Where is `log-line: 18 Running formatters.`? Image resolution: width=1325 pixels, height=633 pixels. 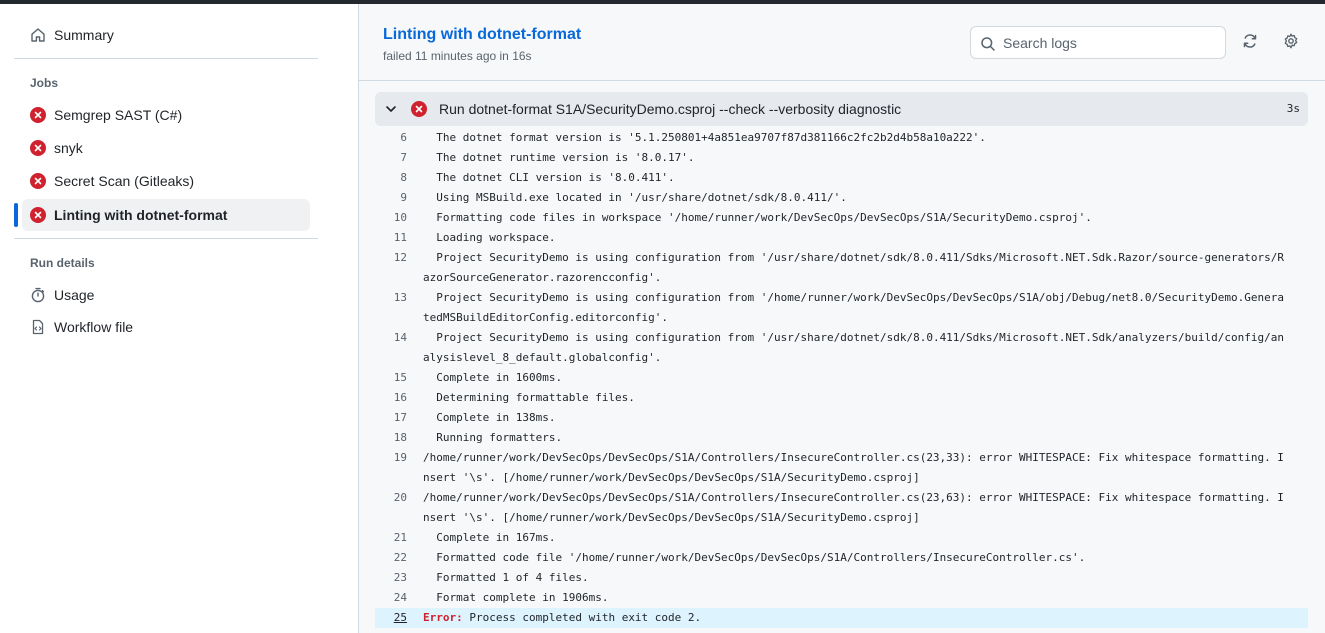
log-line: 18 Running formatters. is located at coordinates (841, 438).